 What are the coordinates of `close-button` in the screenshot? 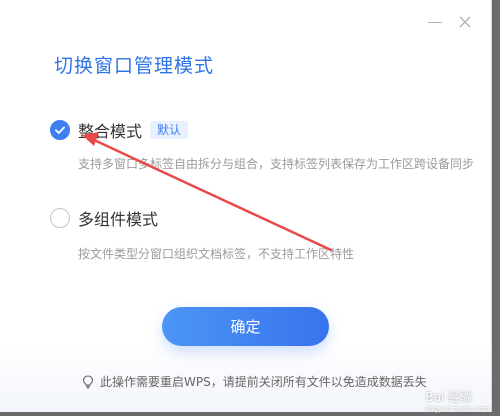 It's located at (465, 22).